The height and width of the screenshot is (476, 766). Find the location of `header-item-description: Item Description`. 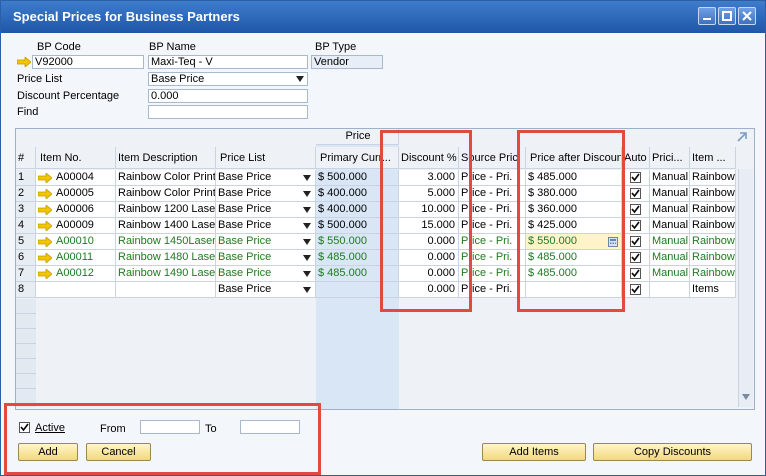

header-item-description: Item Description is located at coordinates (166, 158).